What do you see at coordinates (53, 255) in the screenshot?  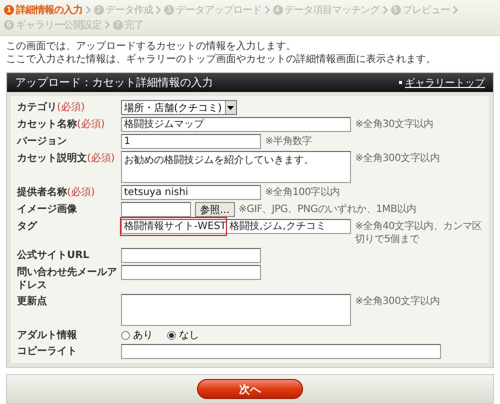 I see `field-label: 公式サイトURL` at bounding box center [53, 255].